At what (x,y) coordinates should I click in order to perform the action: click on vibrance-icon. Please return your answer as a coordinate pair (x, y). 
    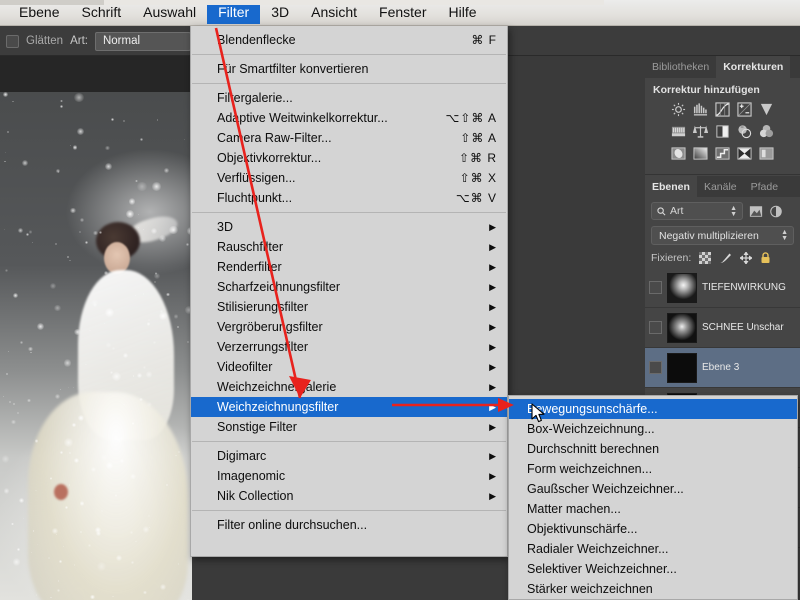
    Looking at the image, I should click on (766, 109).